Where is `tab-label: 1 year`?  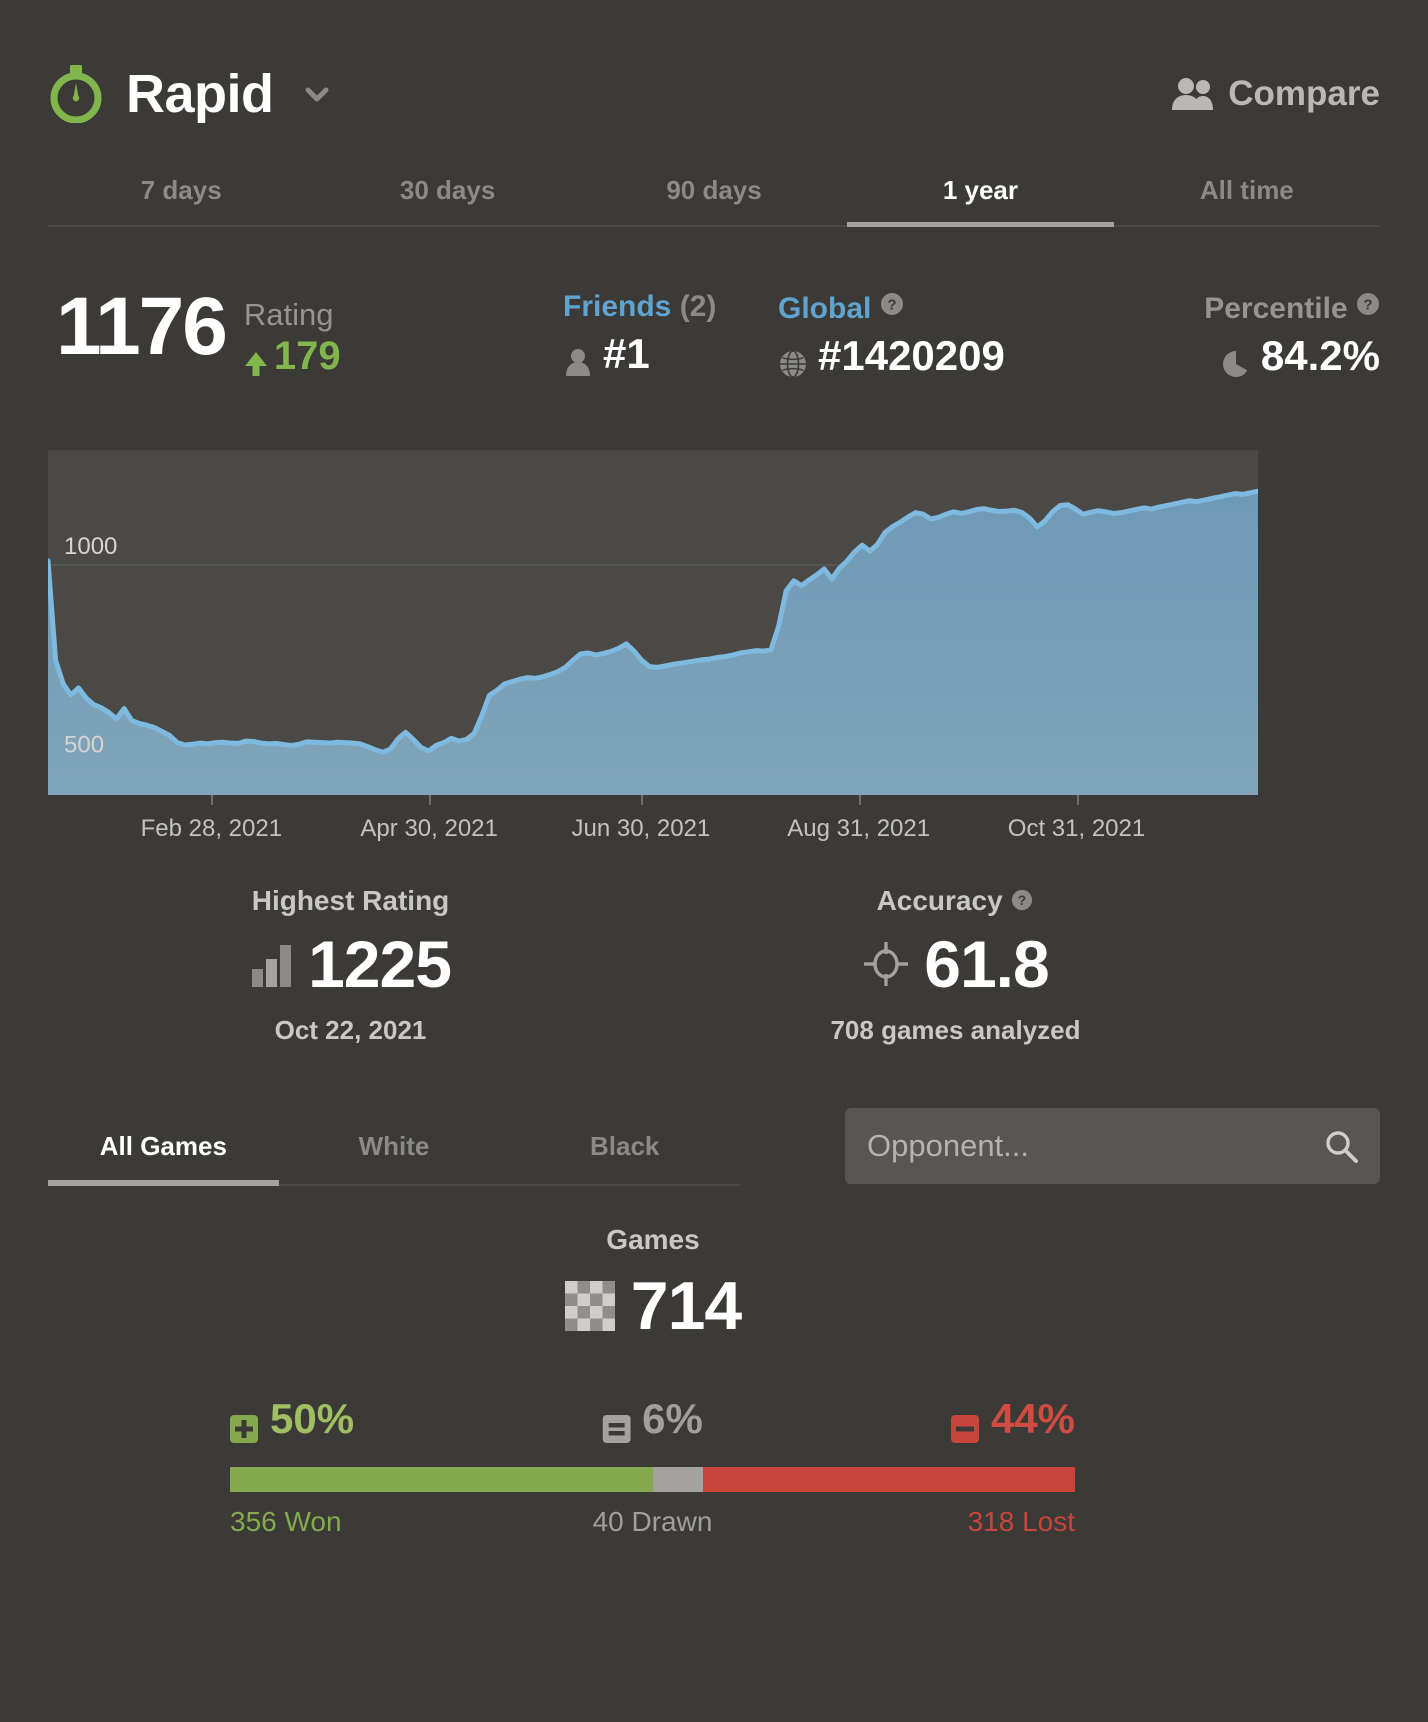 tab-label: 1 year is located at coordinates (980, 189).